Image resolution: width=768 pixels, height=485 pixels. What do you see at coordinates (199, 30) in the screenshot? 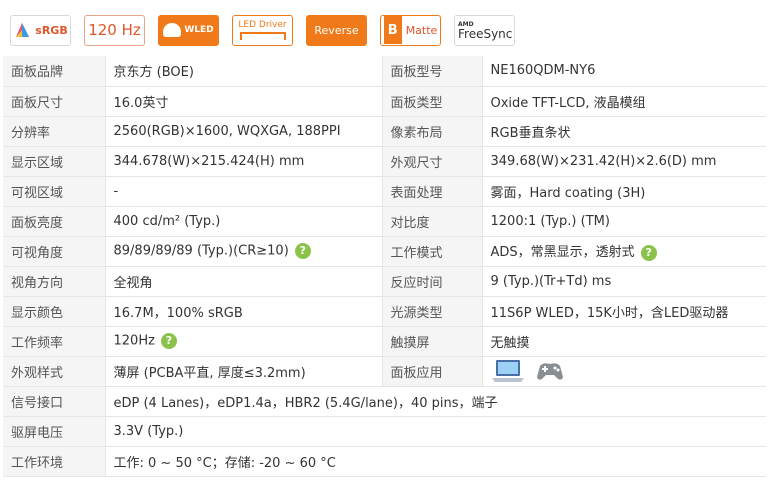
I see `wled-label: WLED` at bounding box center [199, 30].